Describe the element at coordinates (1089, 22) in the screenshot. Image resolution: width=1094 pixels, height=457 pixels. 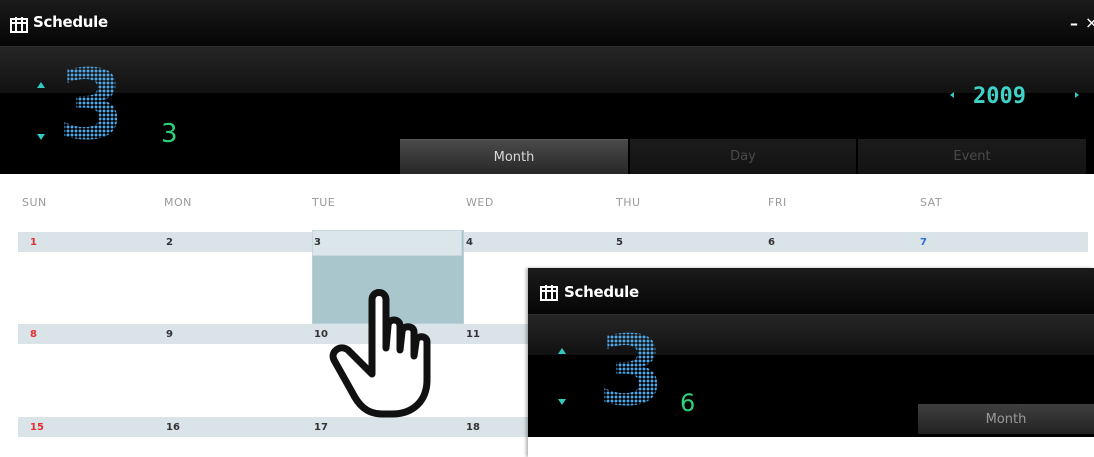
I see `close-button: ×` at that location.